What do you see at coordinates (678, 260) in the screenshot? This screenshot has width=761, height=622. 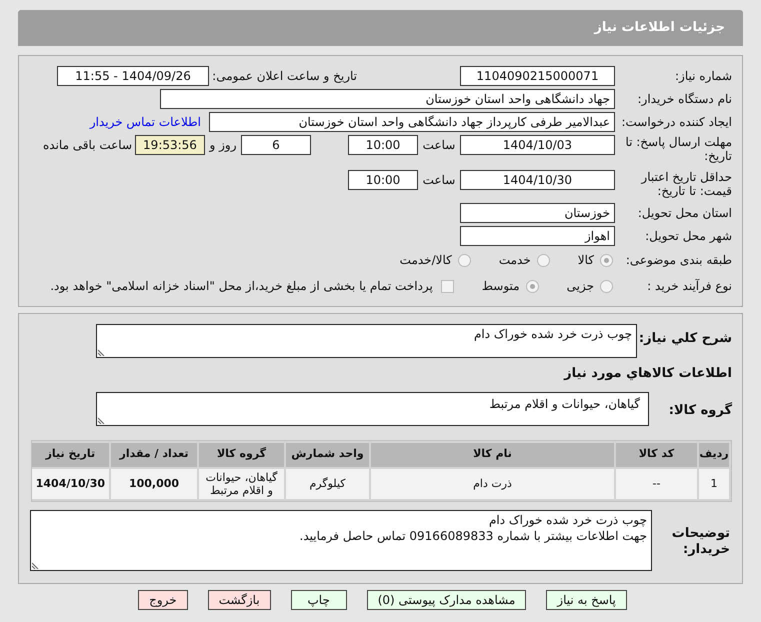 I see `field-label: طبقه بندی موضوعی:` at bounding box center [678, 260].